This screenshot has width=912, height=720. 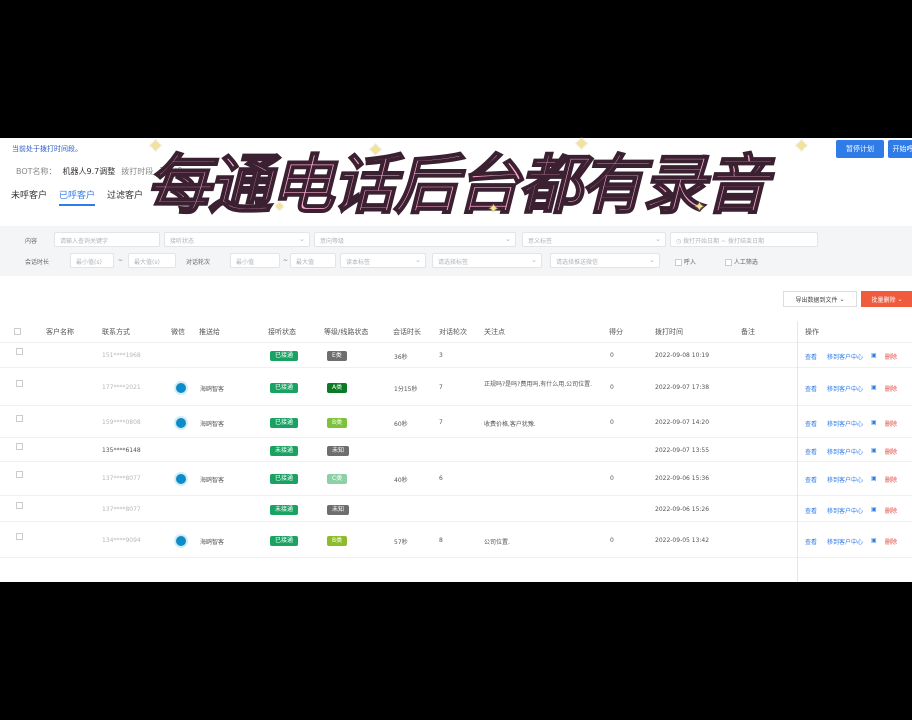 I want to click on start-call-button: 开始呼, so click(x=900, y=149).